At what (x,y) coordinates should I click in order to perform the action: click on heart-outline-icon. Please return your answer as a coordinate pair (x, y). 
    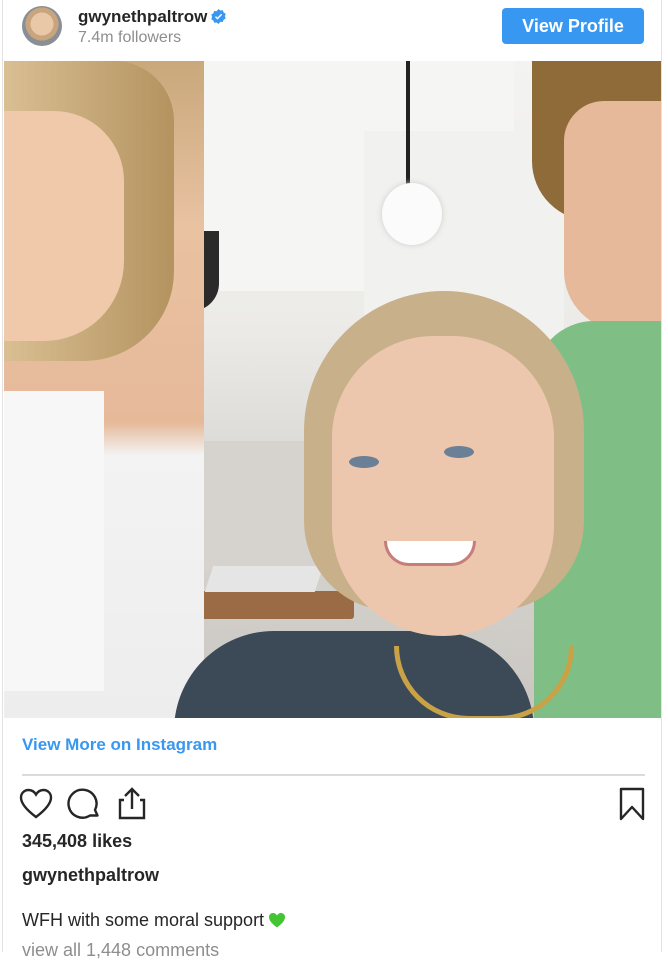
    Looking at the image, I should click on (36, 804).